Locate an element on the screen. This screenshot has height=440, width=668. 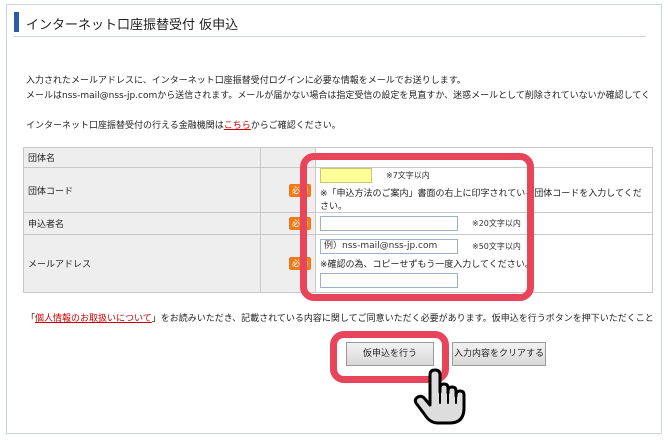
applicant-label: 申込者名 is located at coordinates (142, 223).